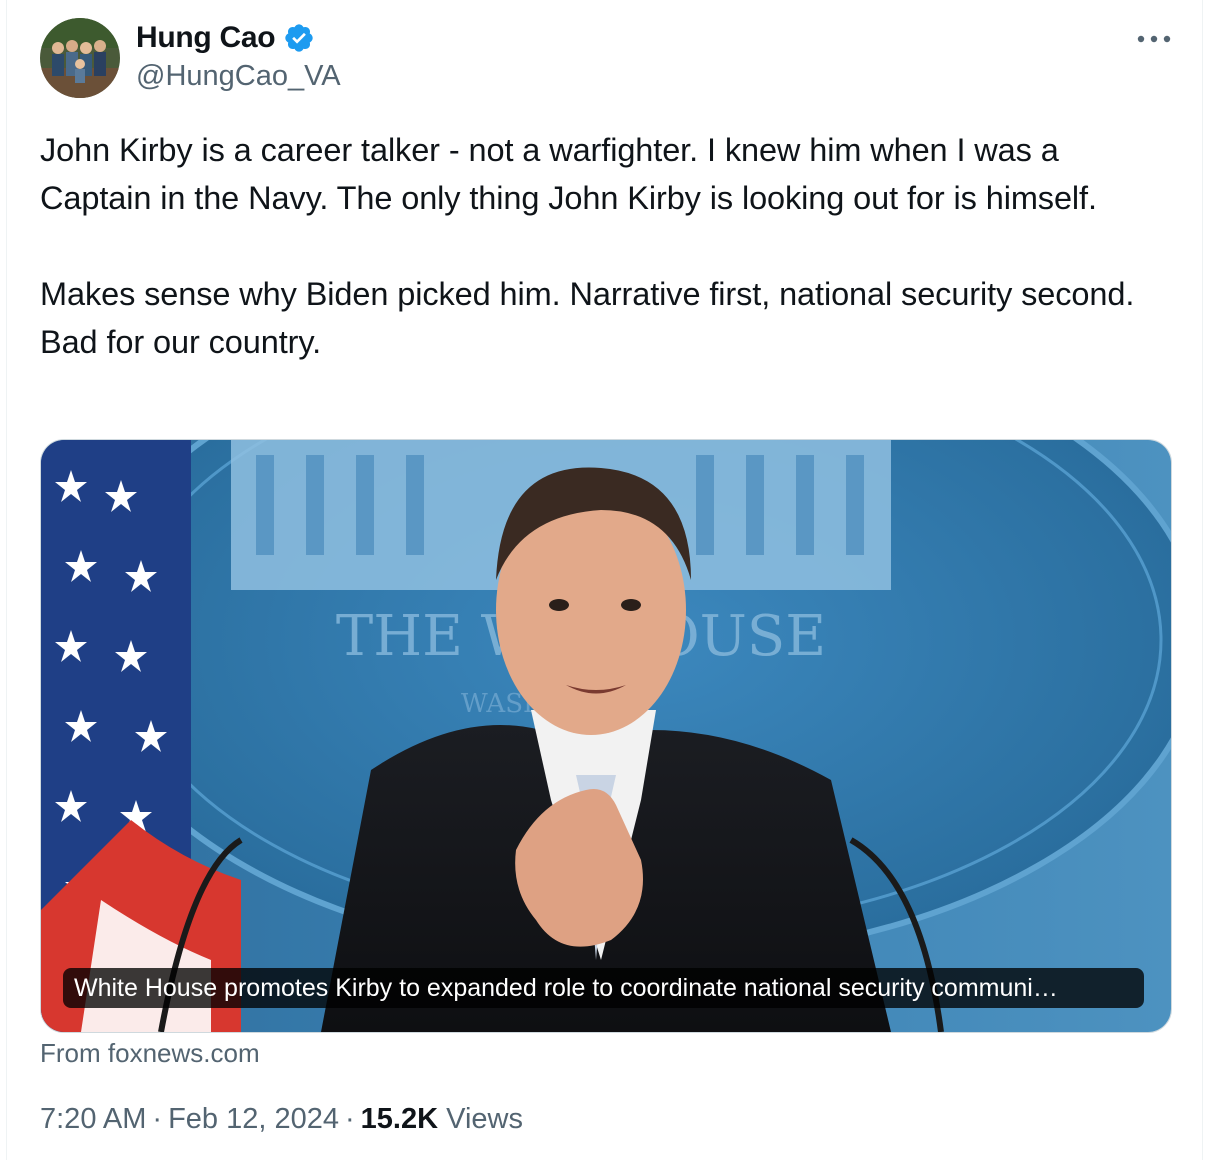 This screenshot has width=1210, height=1160. Describe the element at coordinates (93, 1119) in the screenshot. I see `tweet-time: 7:20 AM` at that location.